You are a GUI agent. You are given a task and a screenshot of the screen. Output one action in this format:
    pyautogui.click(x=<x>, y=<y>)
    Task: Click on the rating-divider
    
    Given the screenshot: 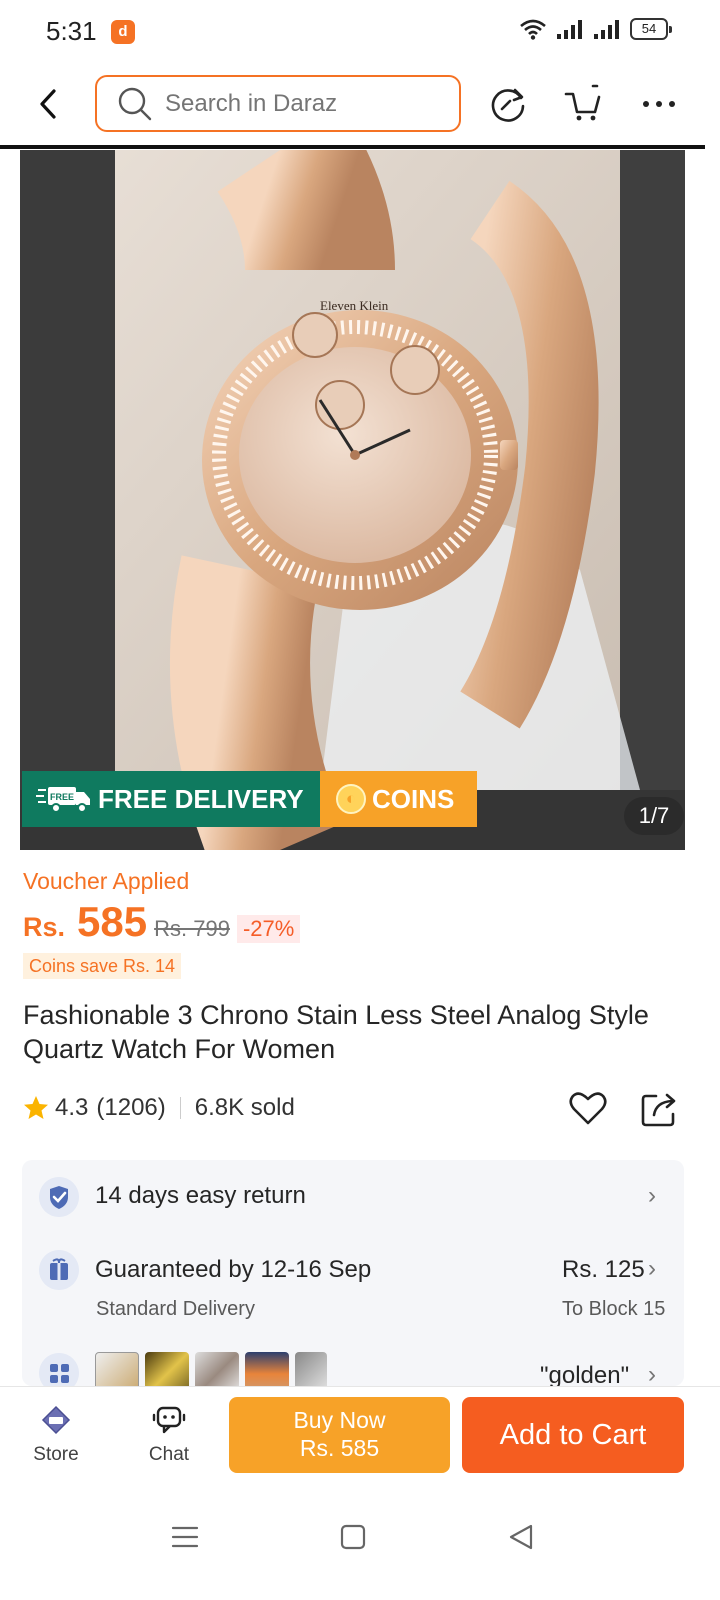 What is the action you would take?
    pyautogui.click(x=180, y=1108)
    